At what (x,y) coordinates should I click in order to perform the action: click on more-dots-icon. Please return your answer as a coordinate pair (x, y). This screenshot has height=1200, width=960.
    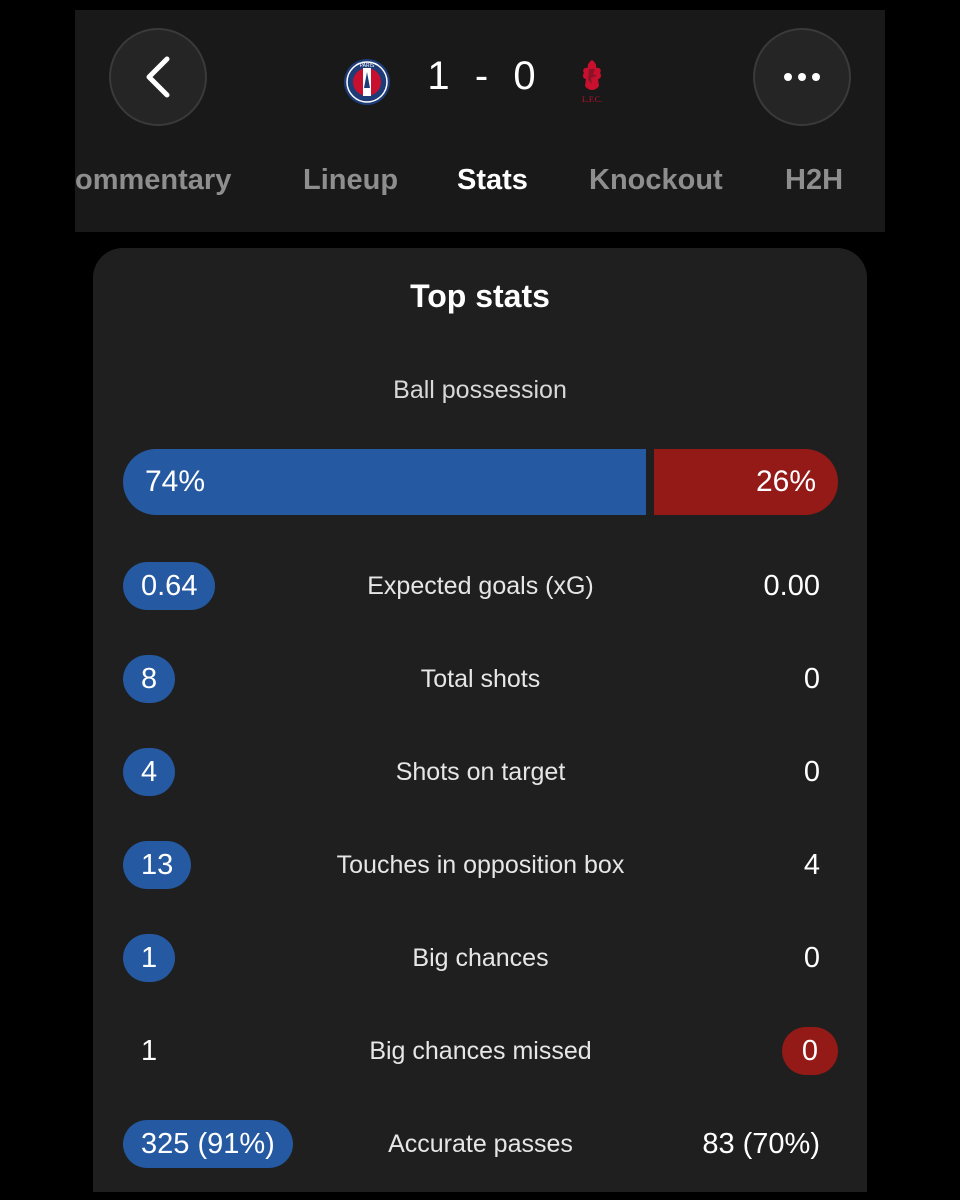
    Looking at the image, I should click on (802, 77).